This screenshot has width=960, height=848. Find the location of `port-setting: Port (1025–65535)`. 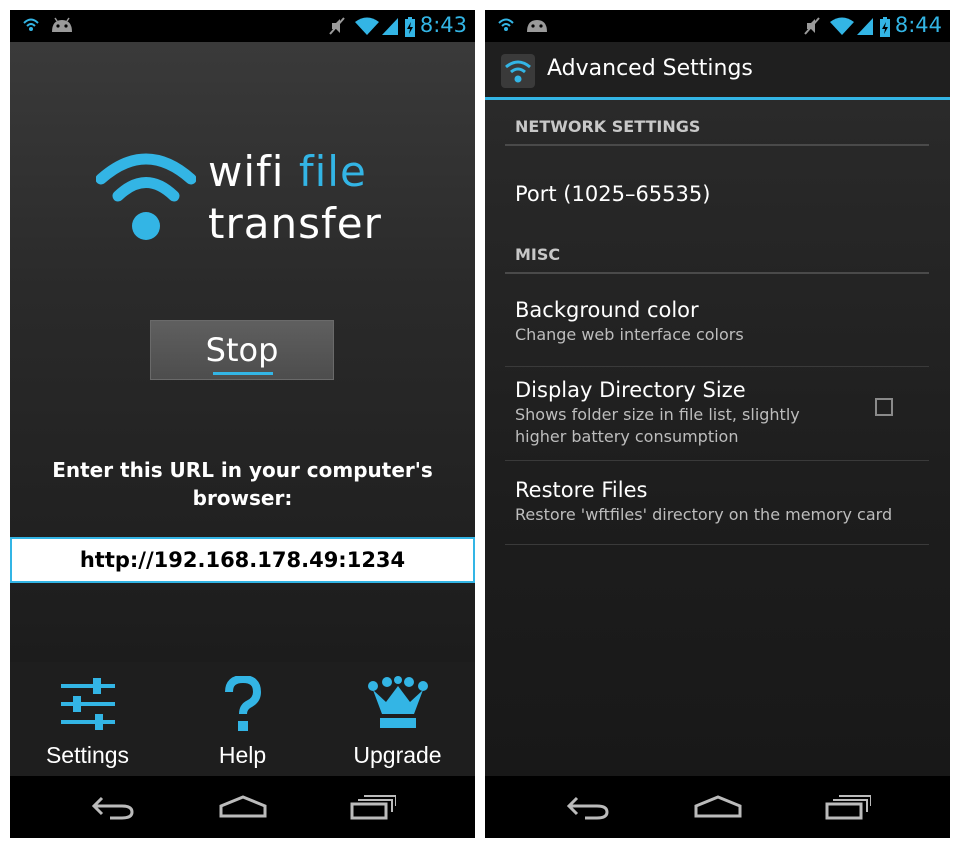

port-setting: Port (1025–65535) is located at coordinates (717, 194).